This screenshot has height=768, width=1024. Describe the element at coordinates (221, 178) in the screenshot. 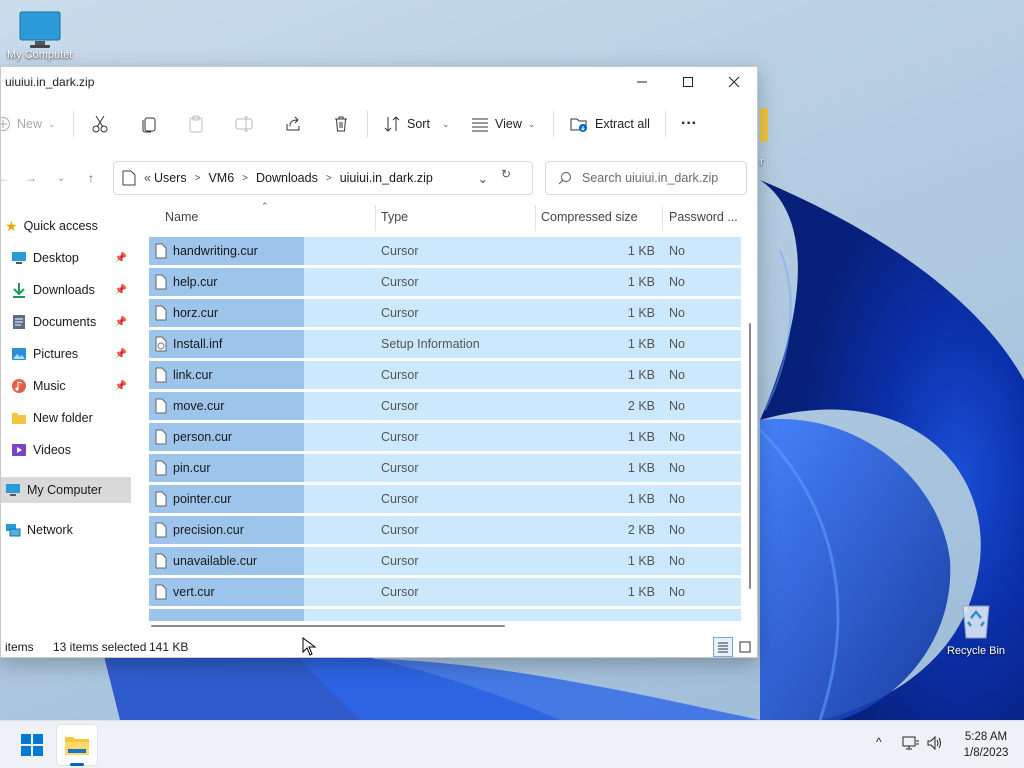

I see `breadcrumb-vm6: VM6` at that location.